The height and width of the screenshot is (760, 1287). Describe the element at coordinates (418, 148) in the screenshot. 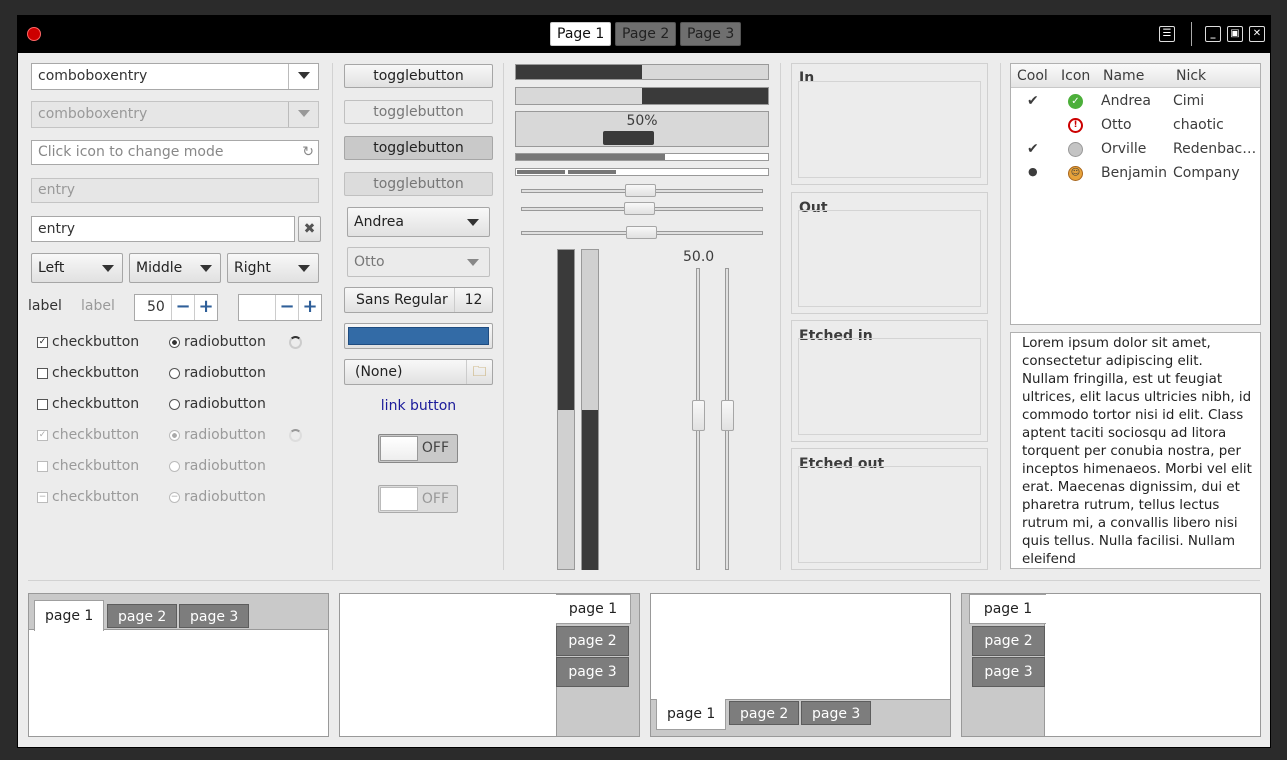

I see `togglebutton-3: togglebutton` at that location.